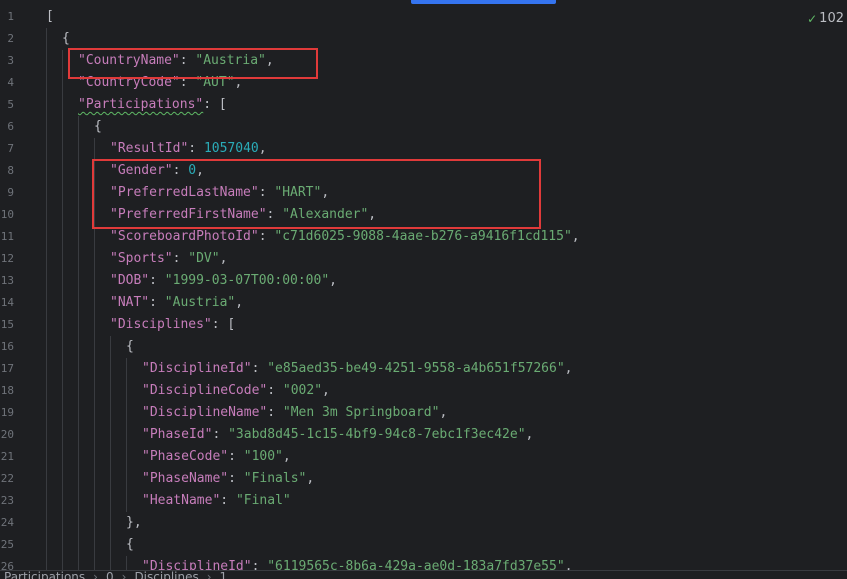  I want to click on json-key: "PhaseId", so click(177, 434).